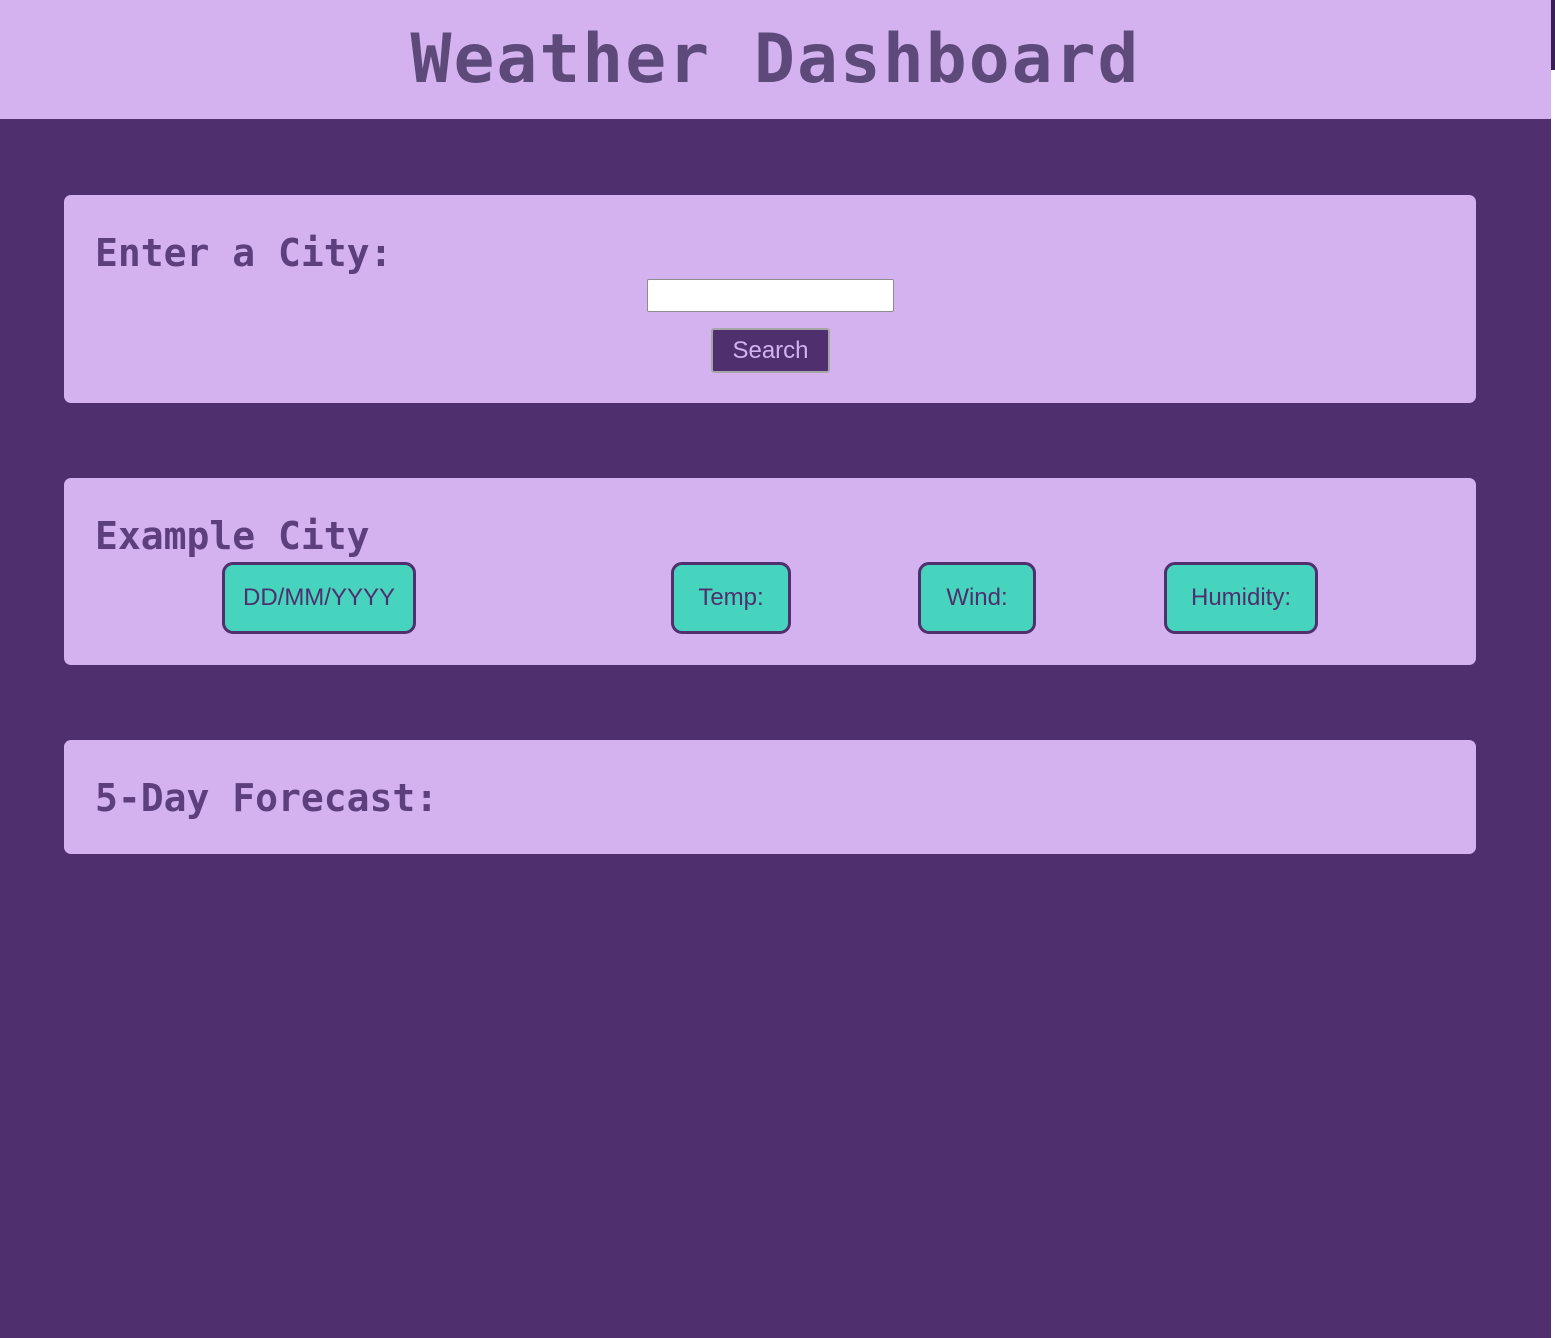 The width and height of the screenshot is (1555, 1338). What do you see at coordinates (1553, 669) in the screenshot?
I see `window-edge` at bounding box center [1553, 669].